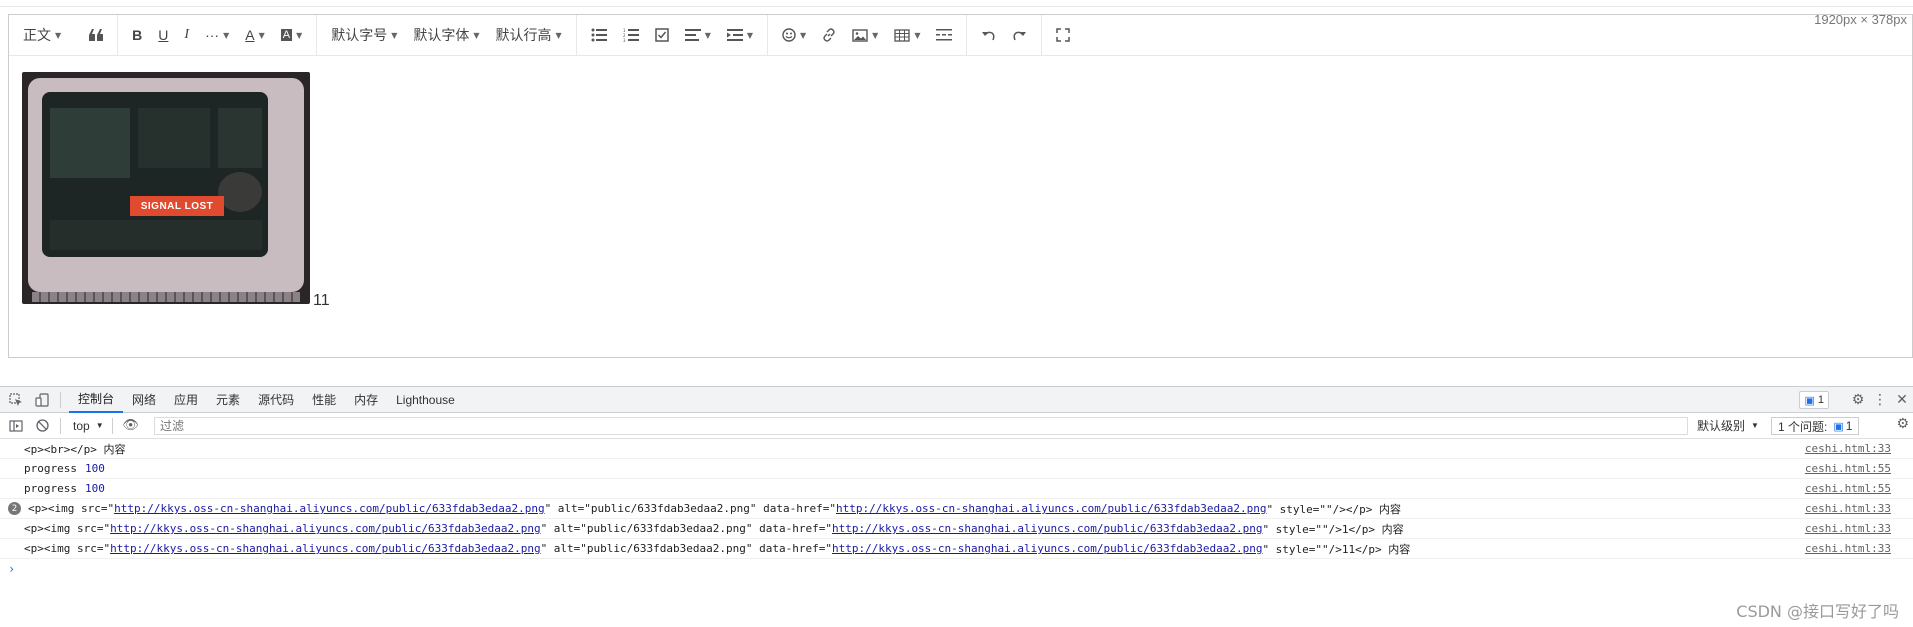 The image size is (1913, 627). Describe the element at coordinates (16, 426) in the screenshot. I see `sidebar-toggle-button` at that location.